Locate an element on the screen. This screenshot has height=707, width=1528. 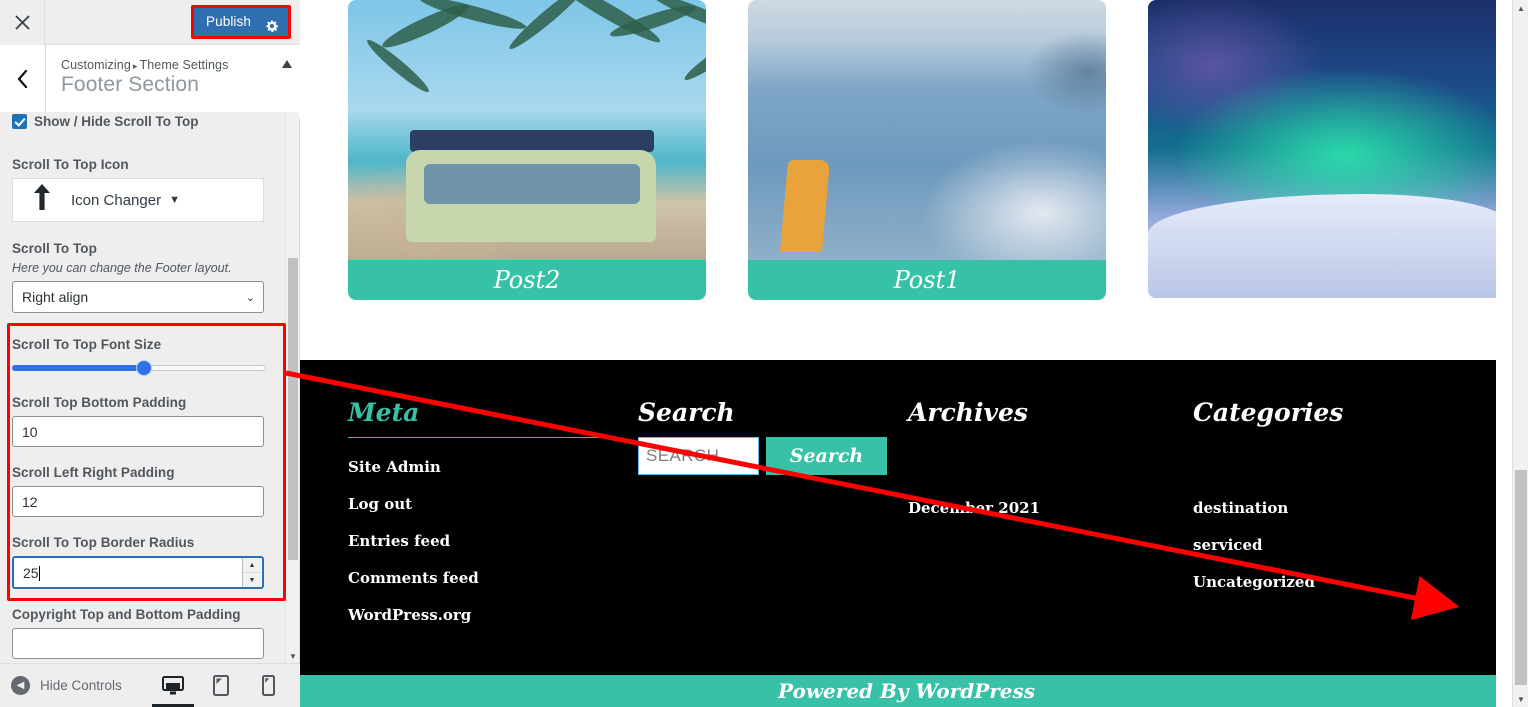
customizer-scrollbar: ▼ is located at coordinates (292, 387).